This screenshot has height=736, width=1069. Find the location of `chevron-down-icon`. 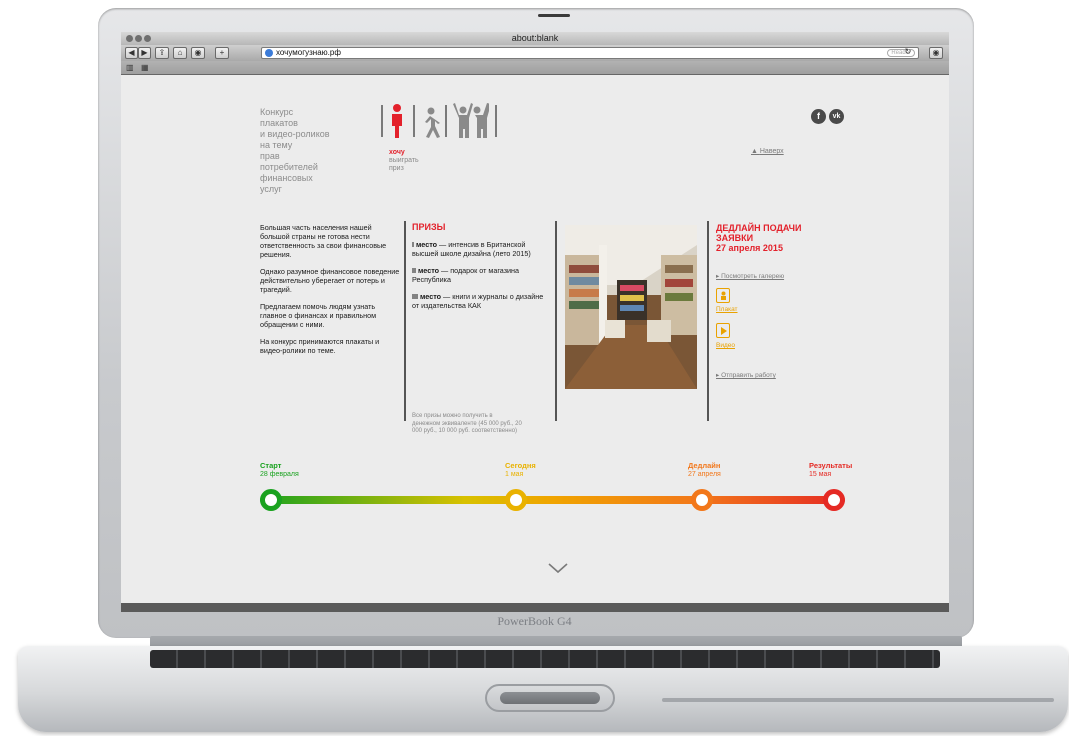

chevron-down-icon is located at coordinates (558, 568).